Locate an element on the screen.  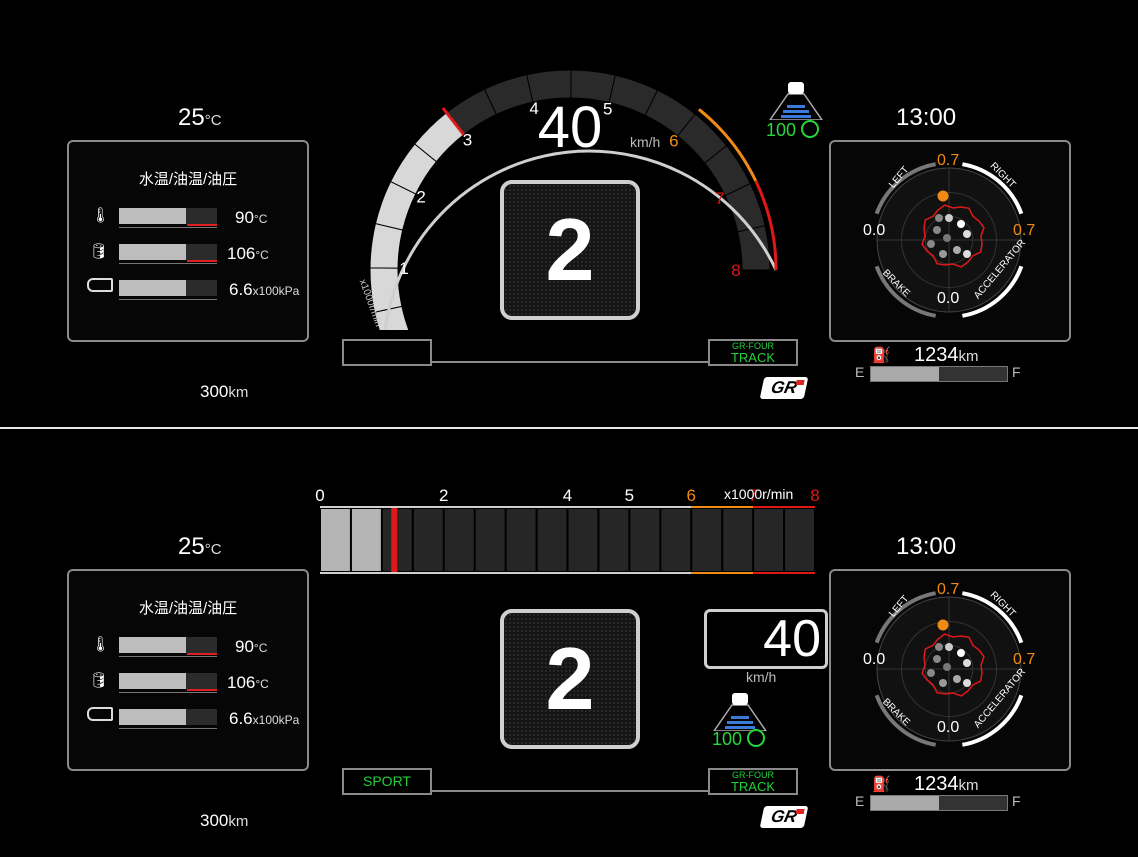
oil-pressure-readout: 6.6x100kPa is located at coordinates (264, 719).